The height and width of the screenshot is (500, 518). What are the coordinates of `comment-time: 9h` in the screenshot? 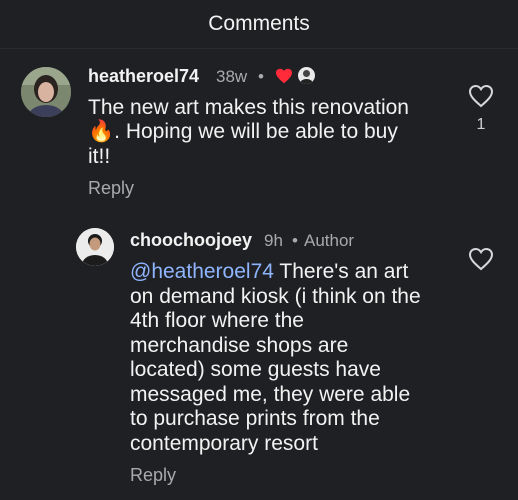 It's located at (273, 240).